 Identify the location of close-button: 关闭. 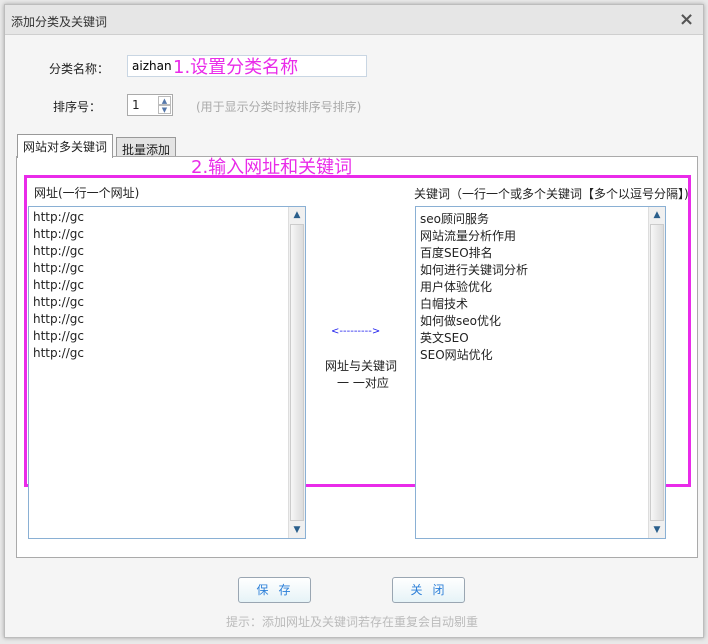
(428, 590).